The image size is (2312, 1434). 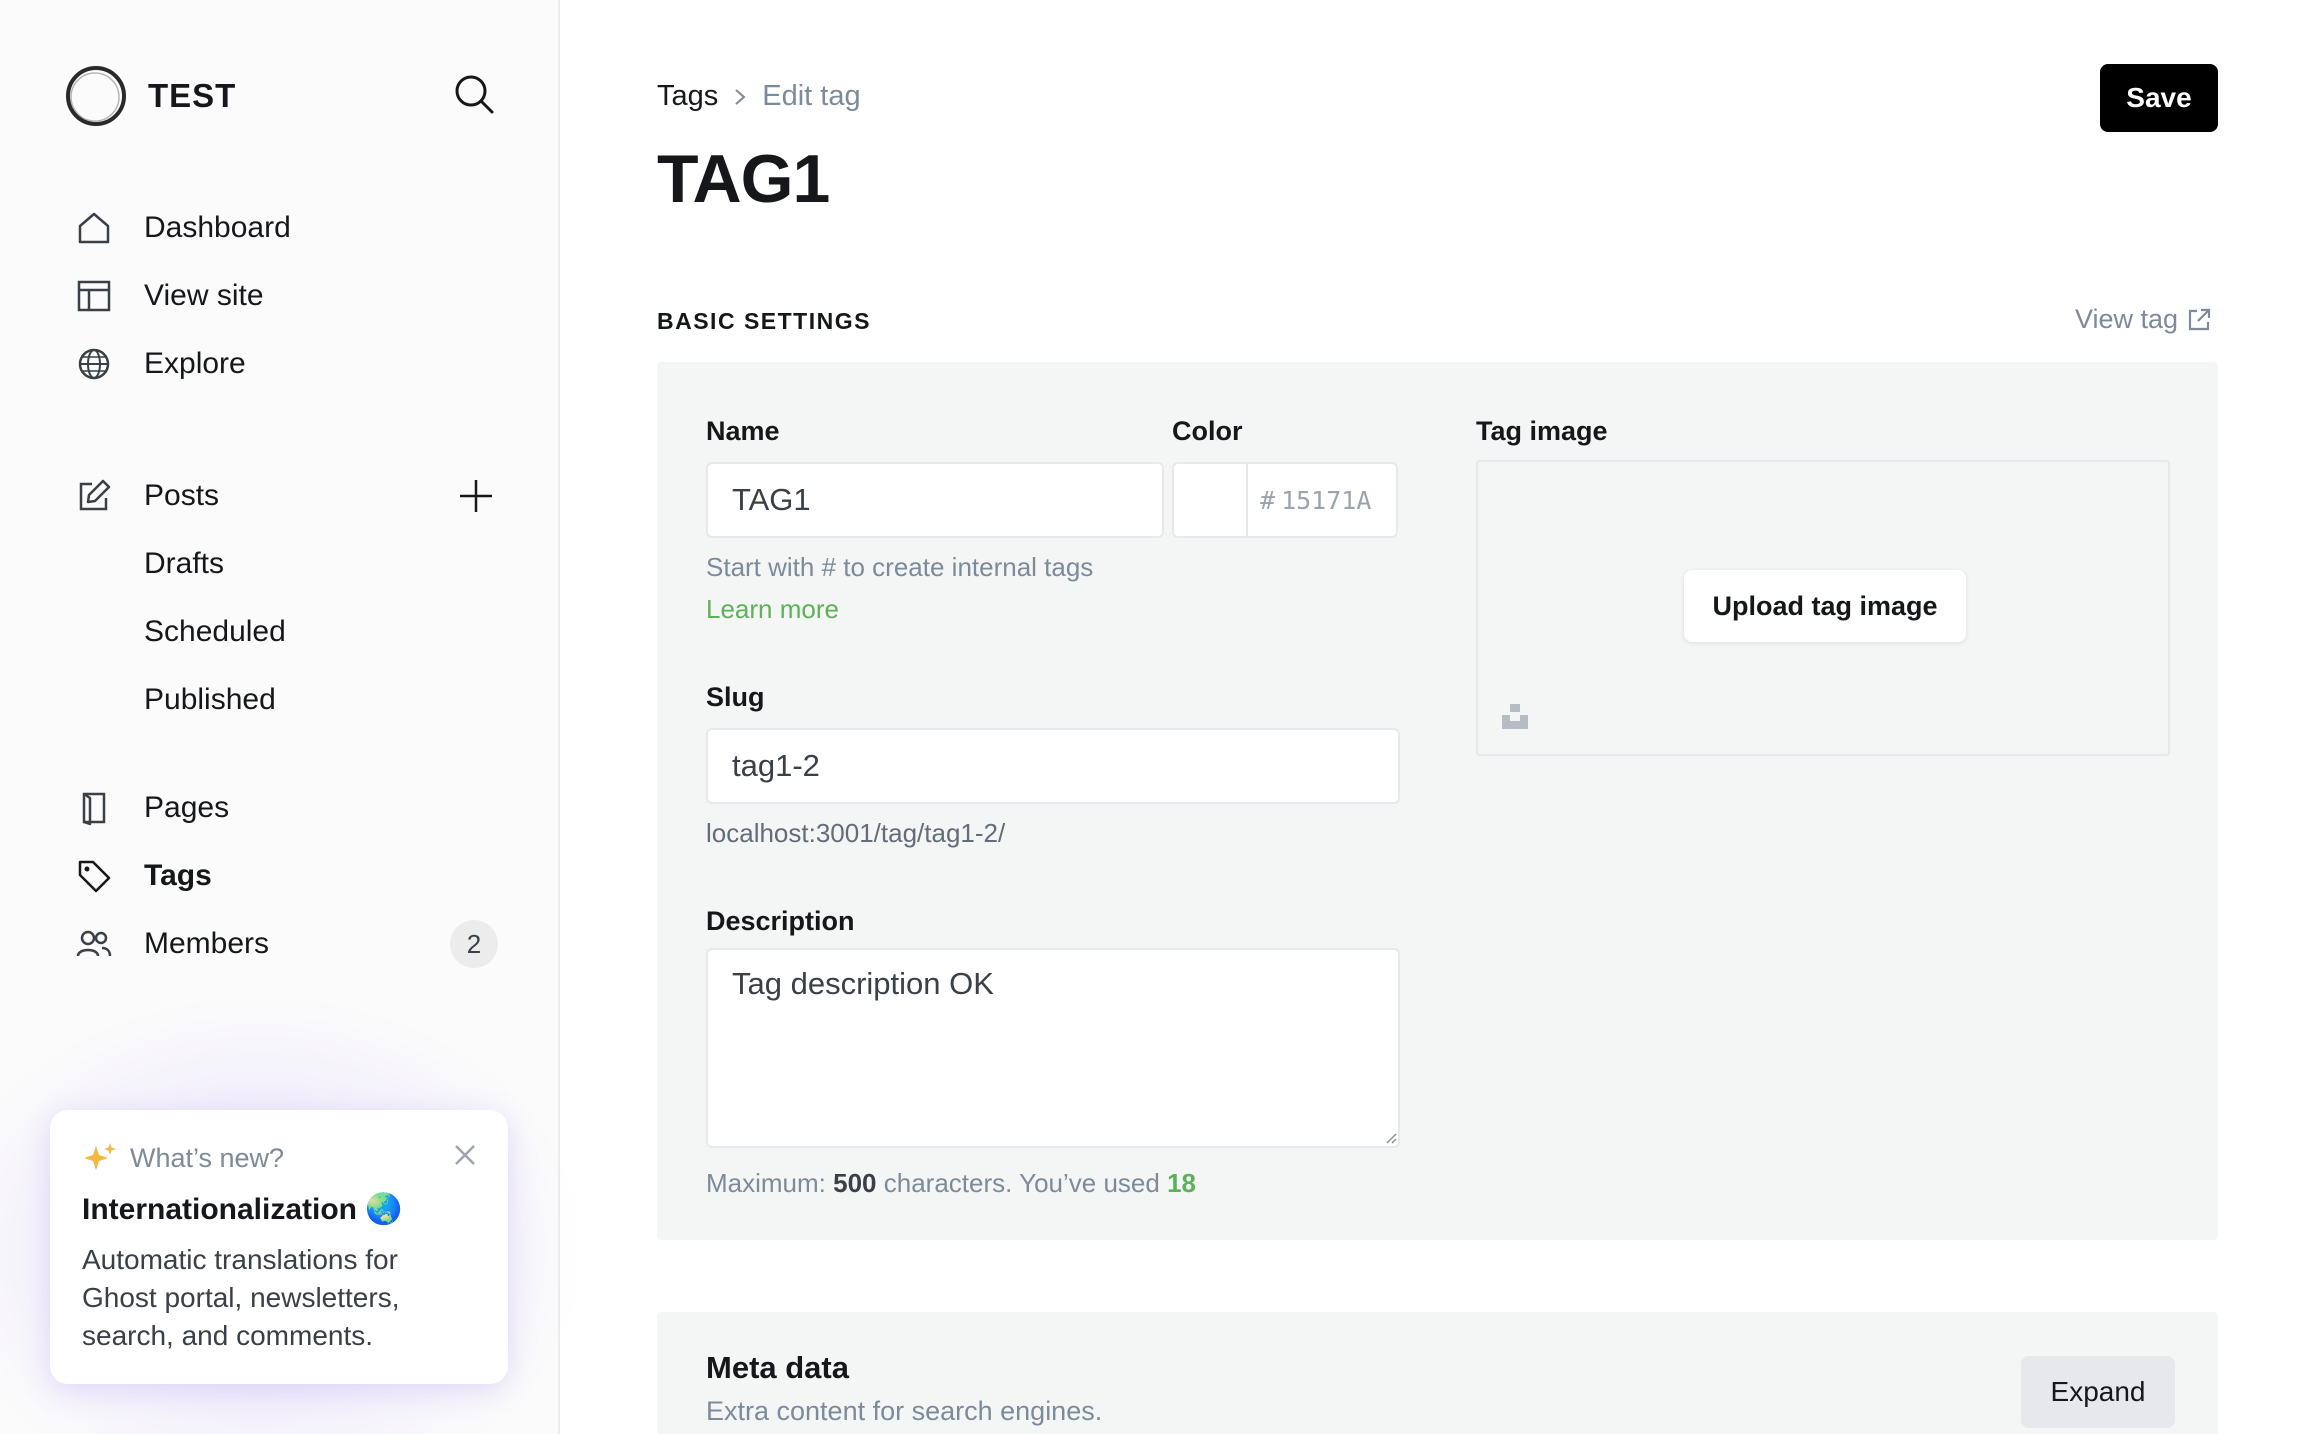 I want to click on members-icon, so click(x=92, y=944).